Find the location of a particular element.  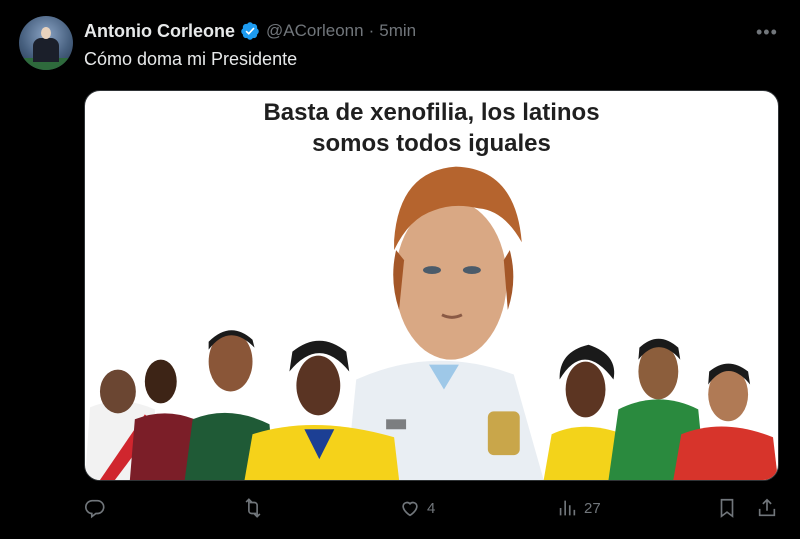

bookmark-icon is located at coordinates (727, 508).